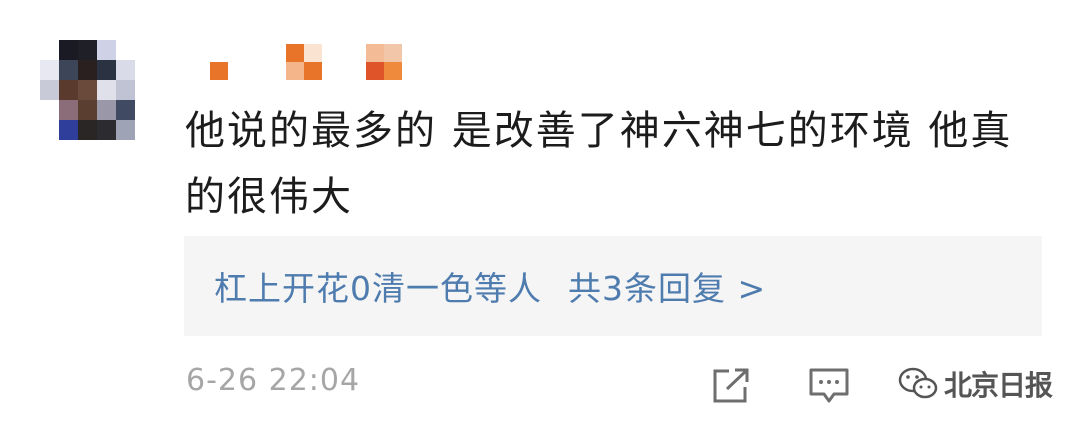 This screenshot has width=1080, height=432. What do you see at coordinates (667, 288) in the screenshot?
I see `reply-count: 共3条回复 >` at bounding box center [667, 288].